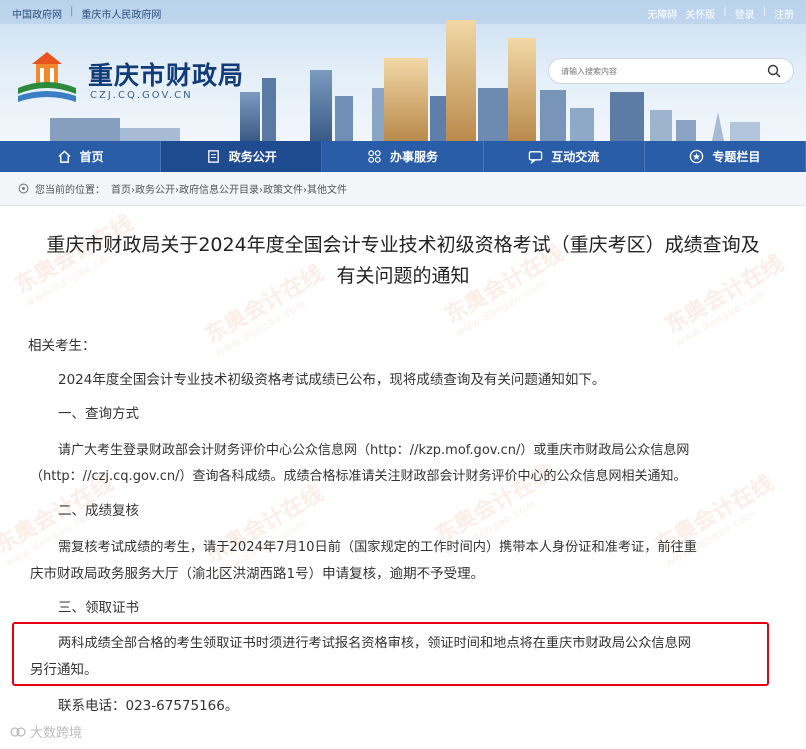 This screenshot has width=806, height=749. Describe the element at coordinates (18, 731) in the screenshot. I see `bottom-mark-icon` at that location.